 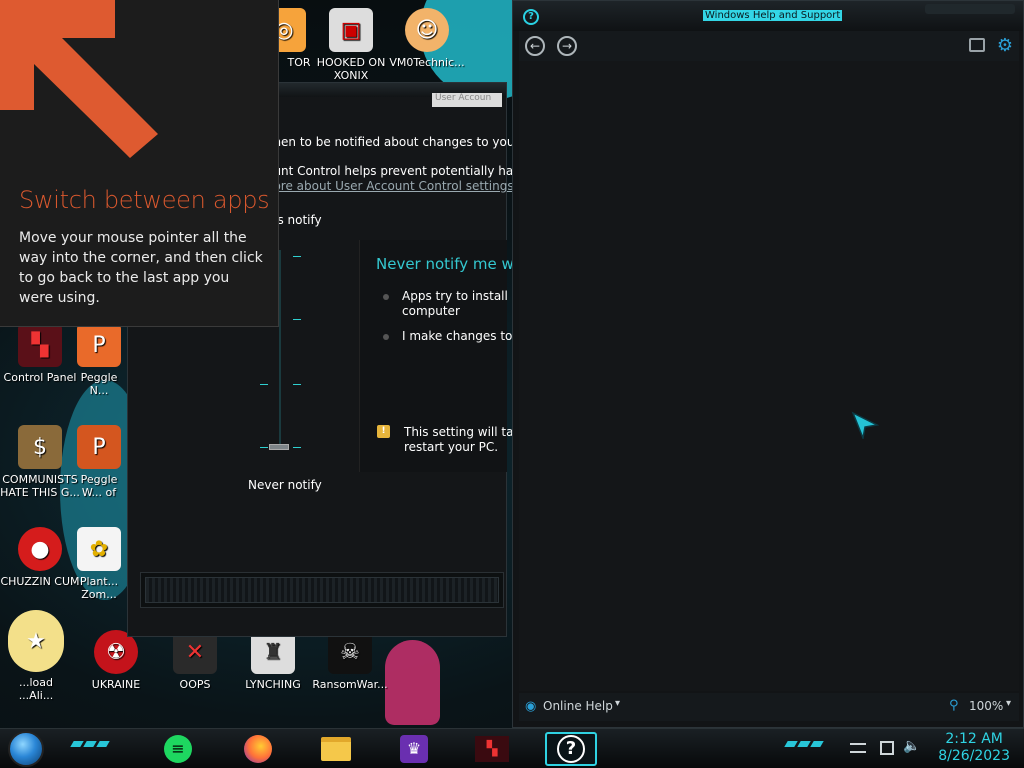 What do you see at coordinates (460, 296) in the screenshot?
I see `uac-bullet-1: Apps try to install s` at bounding box center [460, 296].